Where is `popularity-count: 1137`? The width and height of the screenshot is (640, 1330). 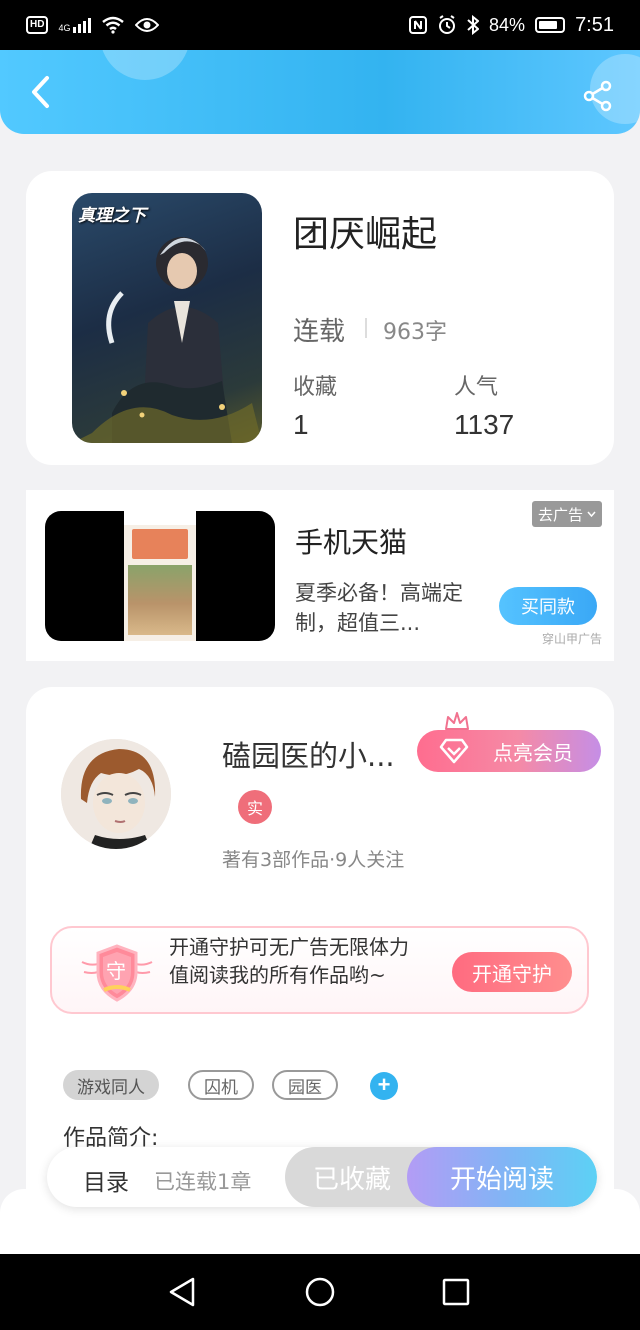 popularity-count: 1137 is located at coordinates (484, 424).